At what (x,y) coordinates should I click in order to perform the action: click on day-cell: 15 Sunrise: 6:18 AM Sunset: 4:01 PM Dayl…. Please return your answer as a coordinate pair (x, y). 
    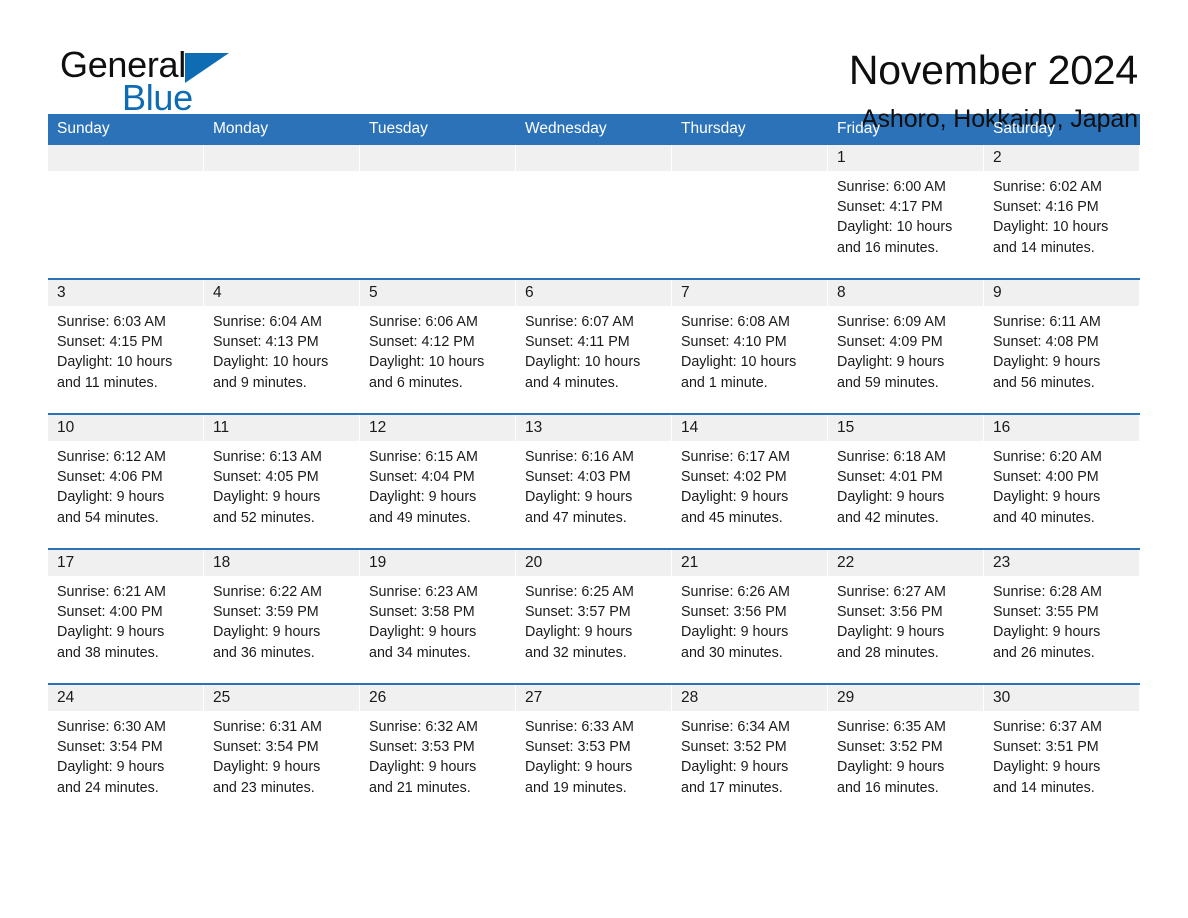
    Looking at the image, I should click on (906, 481).